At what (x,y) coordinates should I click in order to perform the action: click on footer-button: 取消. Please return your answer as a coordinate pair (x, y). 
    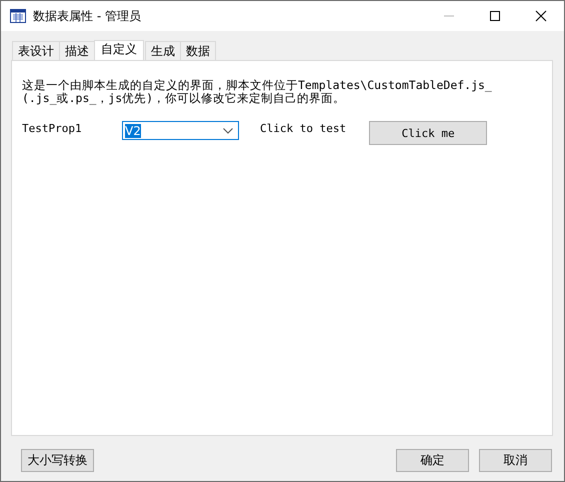
    Looking at the image, I should click on (515, 460).